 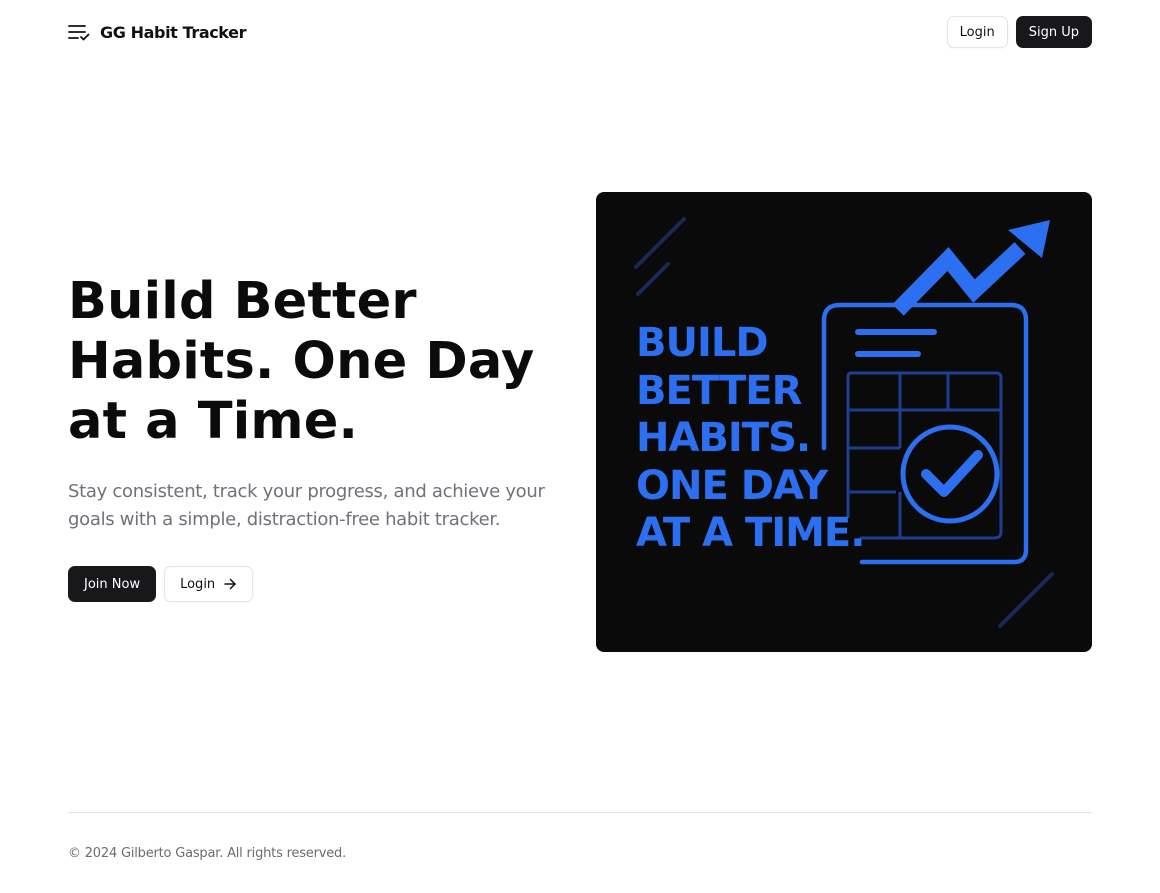 I want to click on hero-title-line-3: at a Time., so click(x=213, y=421).